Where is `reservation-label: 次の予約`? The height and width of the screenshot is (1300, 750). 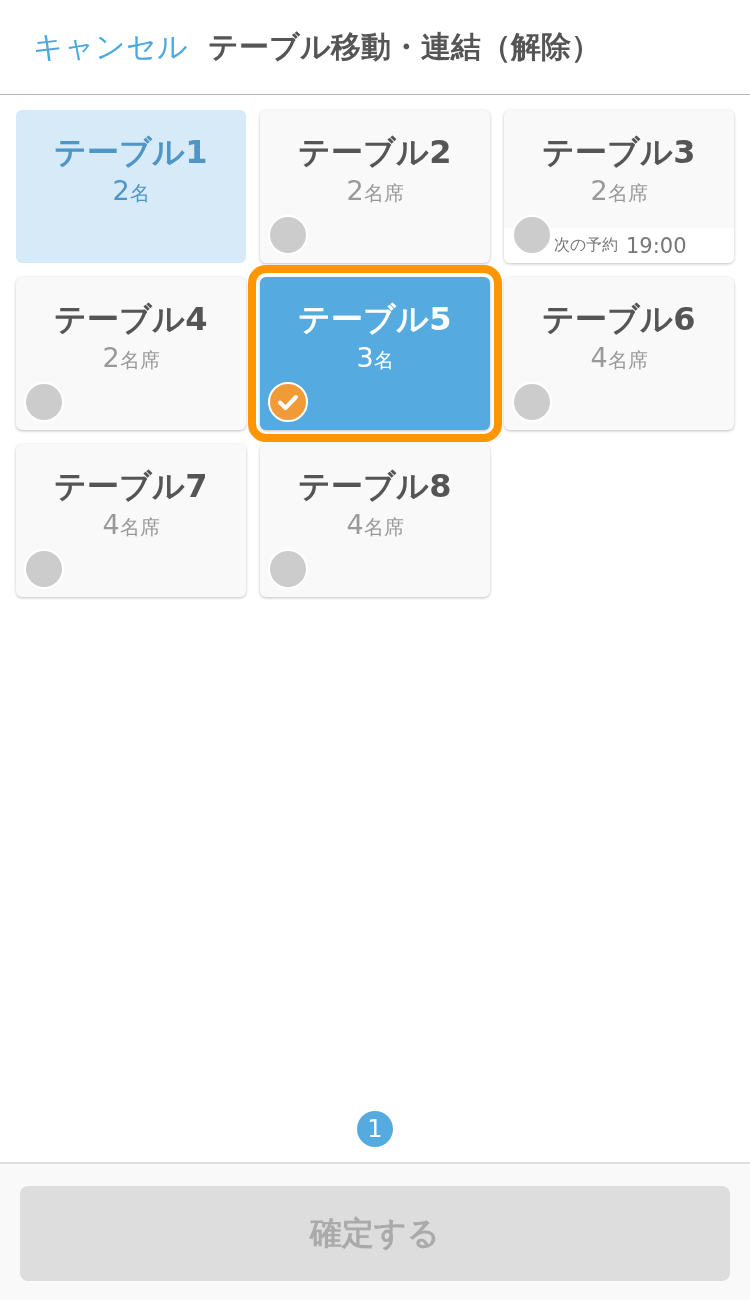 reservation-label: 次の予約 is located at coordinates (586, 245).